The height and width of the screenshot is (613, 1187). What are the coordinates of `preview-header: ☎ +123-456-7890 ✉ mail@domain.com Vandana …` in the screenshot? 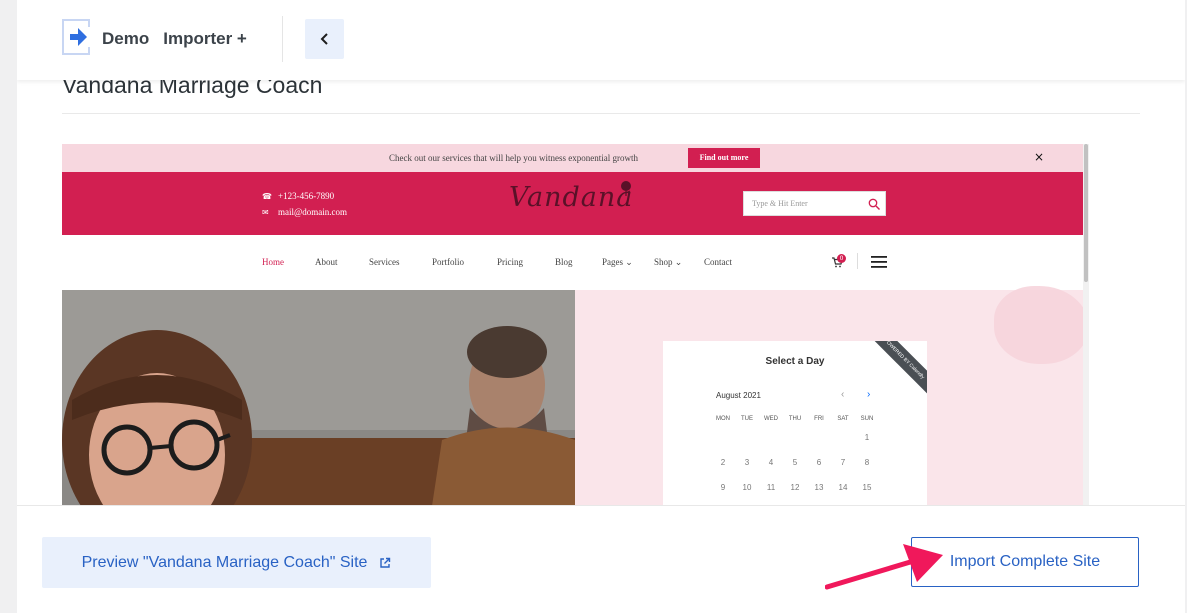 It's located at (572, 203).